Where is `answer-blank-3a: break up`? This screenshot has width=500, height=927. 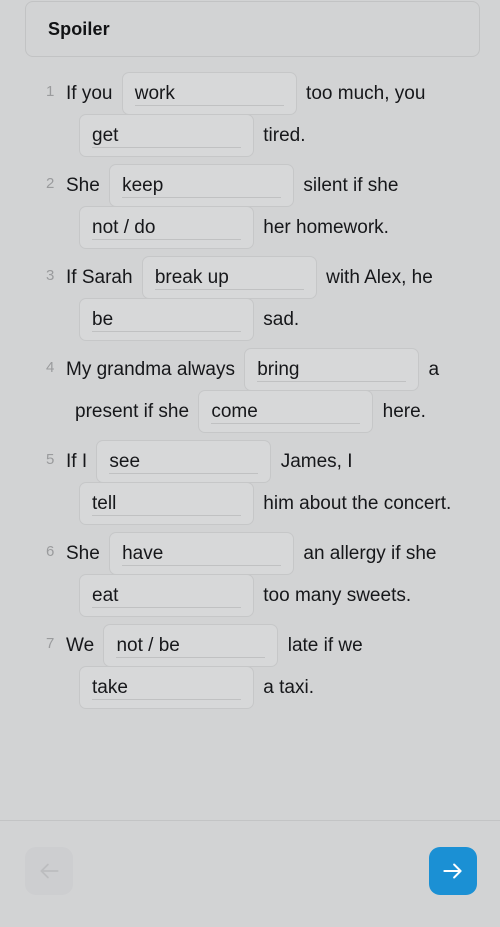
answer-blank-3a: break up is located at coordinates (229, 278).